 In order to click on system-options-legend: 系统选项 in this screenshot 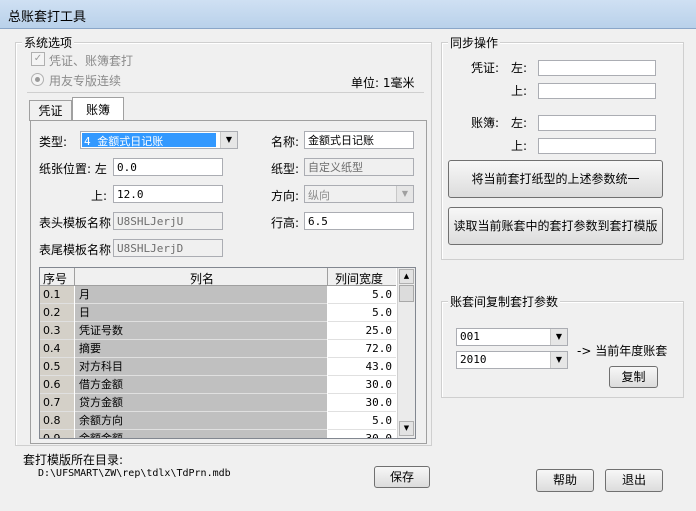, I will do `click(48, 42)`.